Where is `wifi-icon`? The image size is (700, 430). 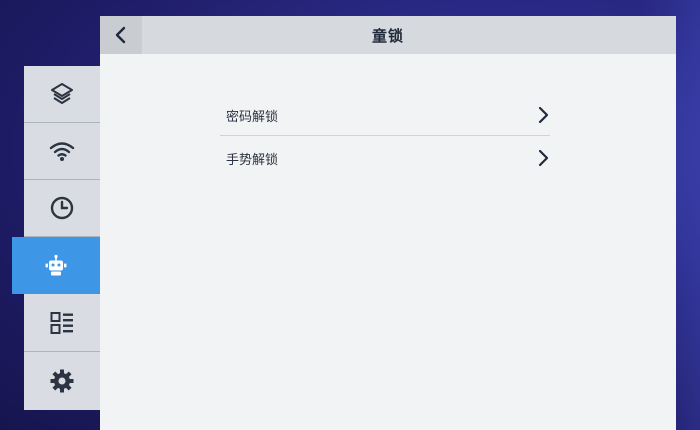 wifi-icon is located at coordinates (62, 151).